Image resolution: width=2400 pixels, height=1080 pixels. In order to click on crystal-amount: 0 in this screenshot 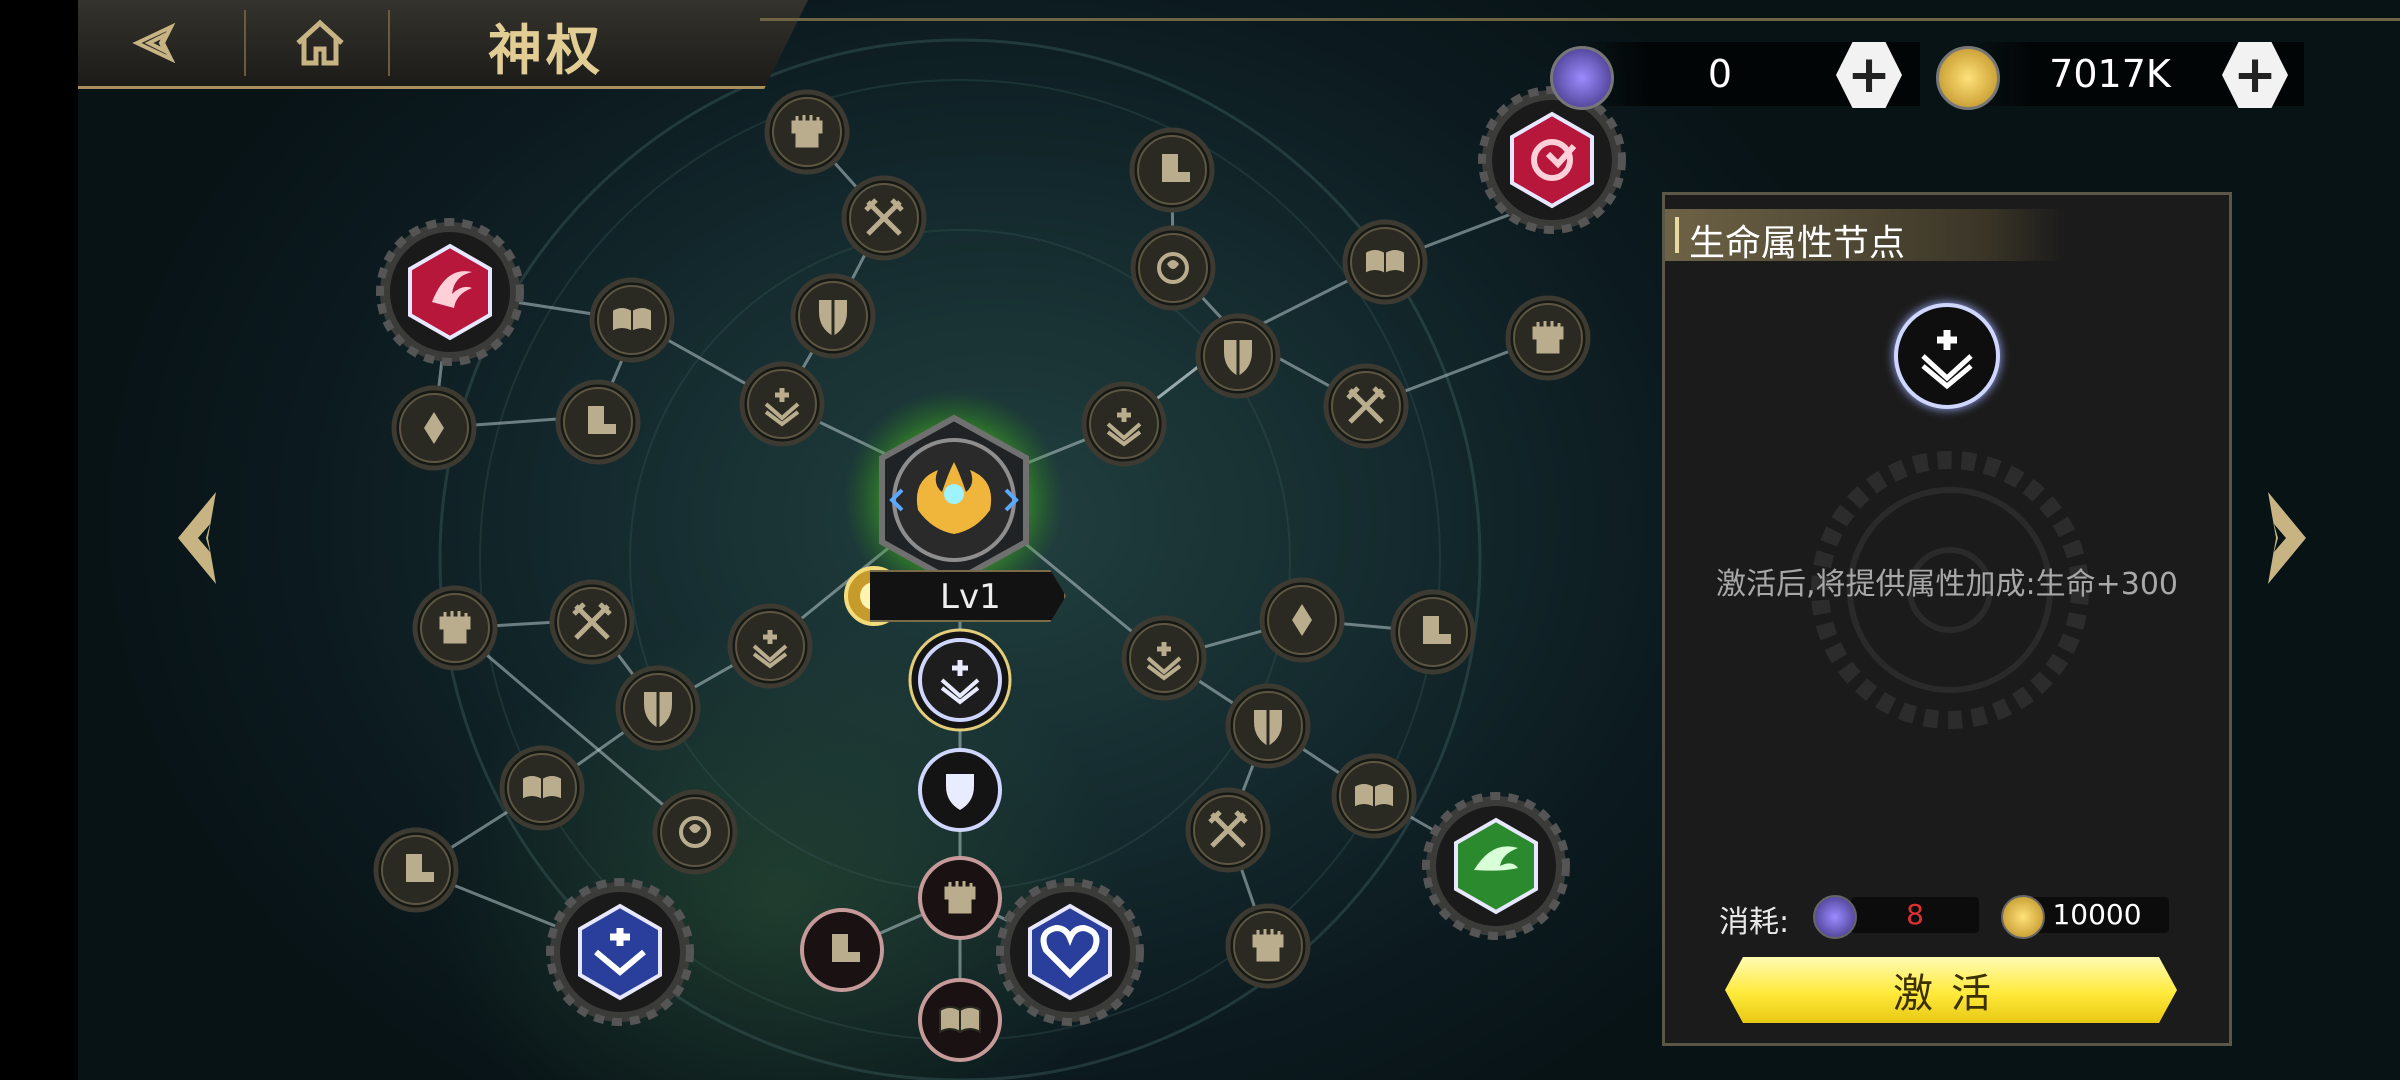, I will do `click(1720, 74)`.